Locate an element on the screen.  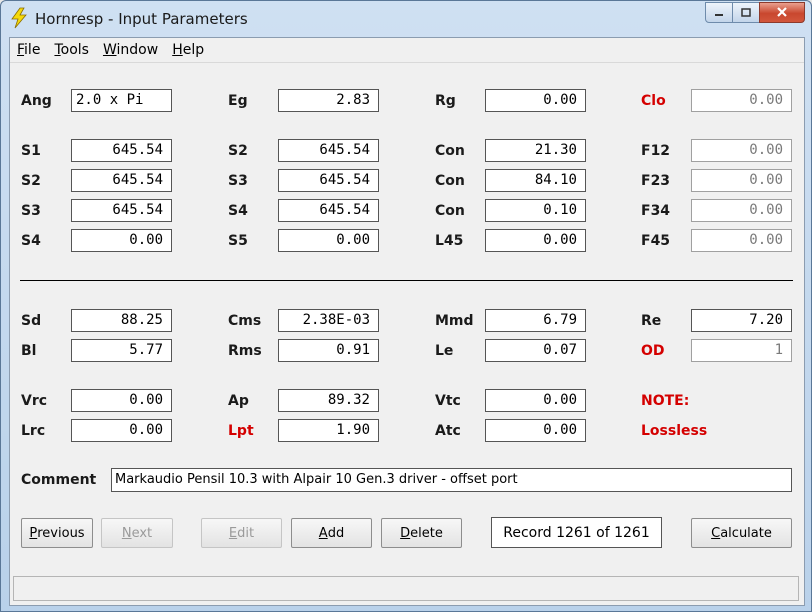
label-s2-col2: S2 is located at coordinates (238, 151).